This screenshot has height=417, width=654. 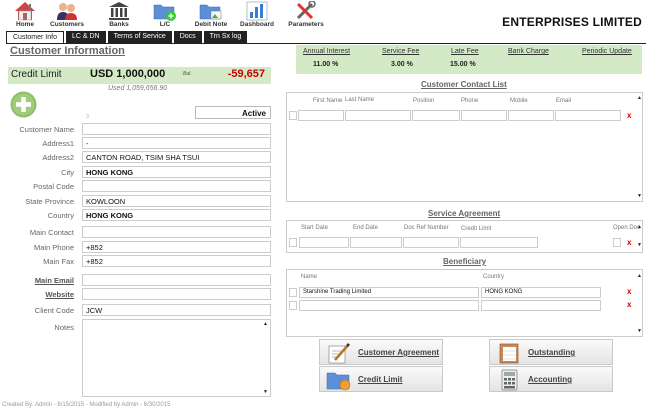 I want to click on contact-col-position: Position, so click(x=424, y=101).